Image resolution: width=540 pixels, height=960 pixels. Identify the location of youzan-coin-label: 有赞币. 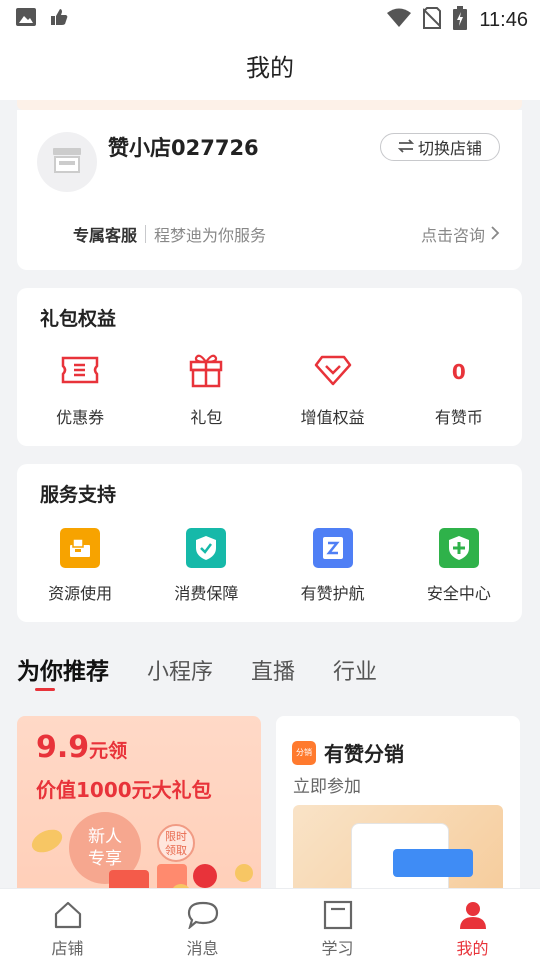
(458, 417).